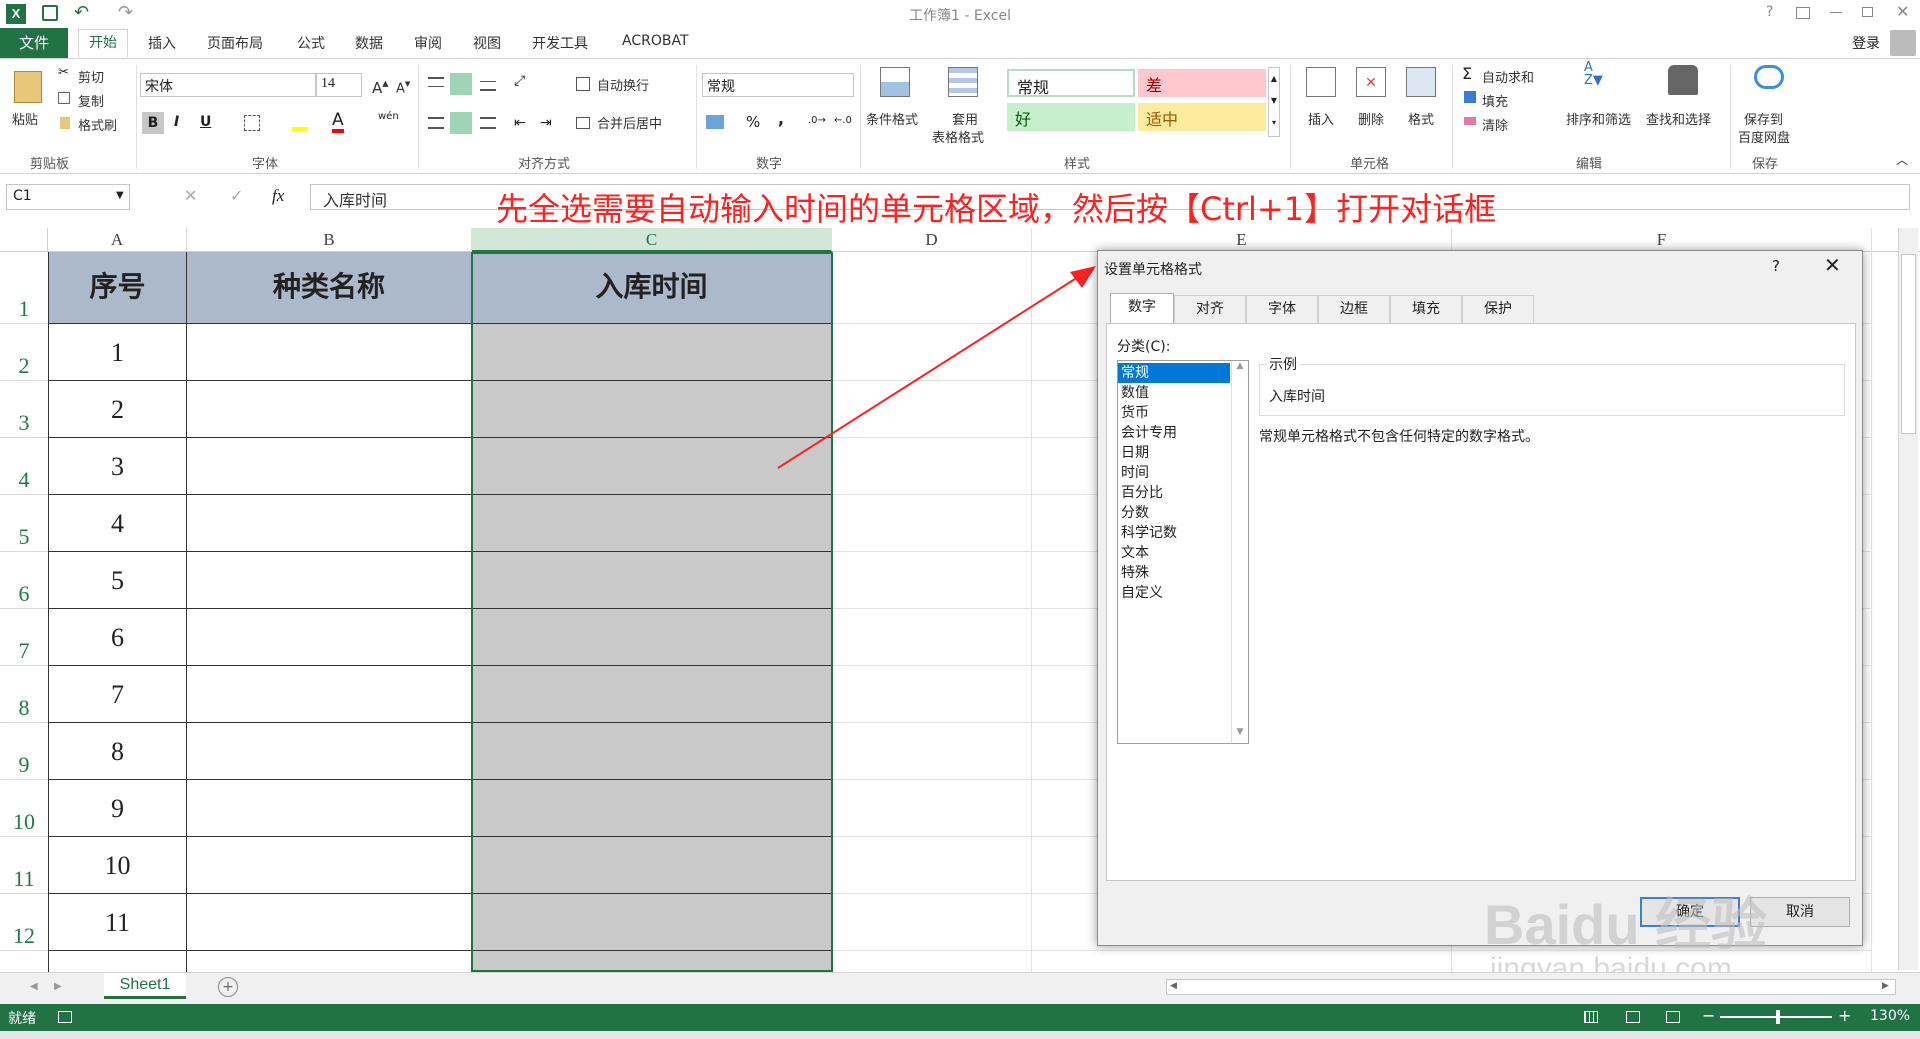  Describe the element at coordinates (1183, 533) in the screenshot. I see `category-item: 科学记数` at that location.